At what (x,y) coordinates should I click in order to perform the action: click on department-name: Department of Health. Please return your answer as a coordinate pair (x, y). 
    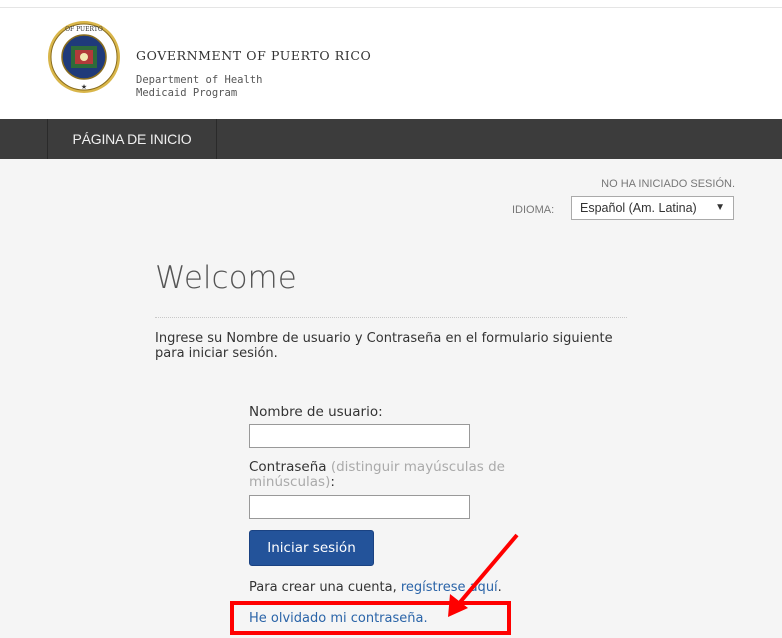
    Looking at the image, I should click on (199, 80).